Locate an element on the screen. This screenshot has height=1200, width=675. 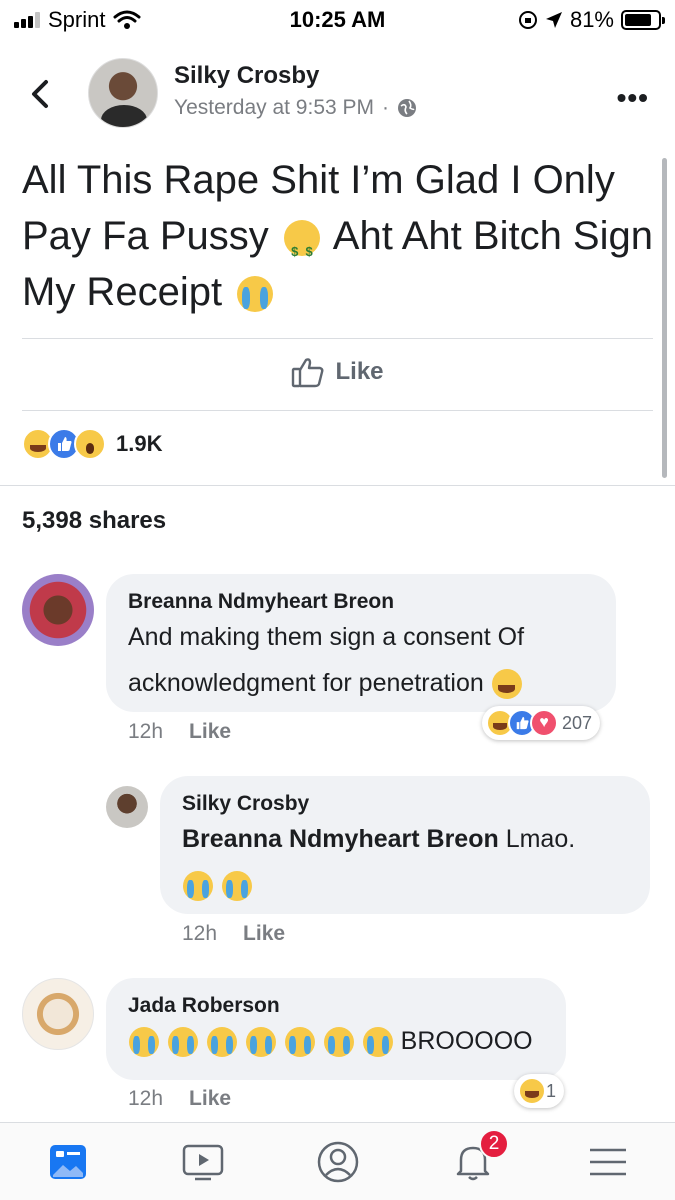
menu-icon is located at coordinates (607, 1161).